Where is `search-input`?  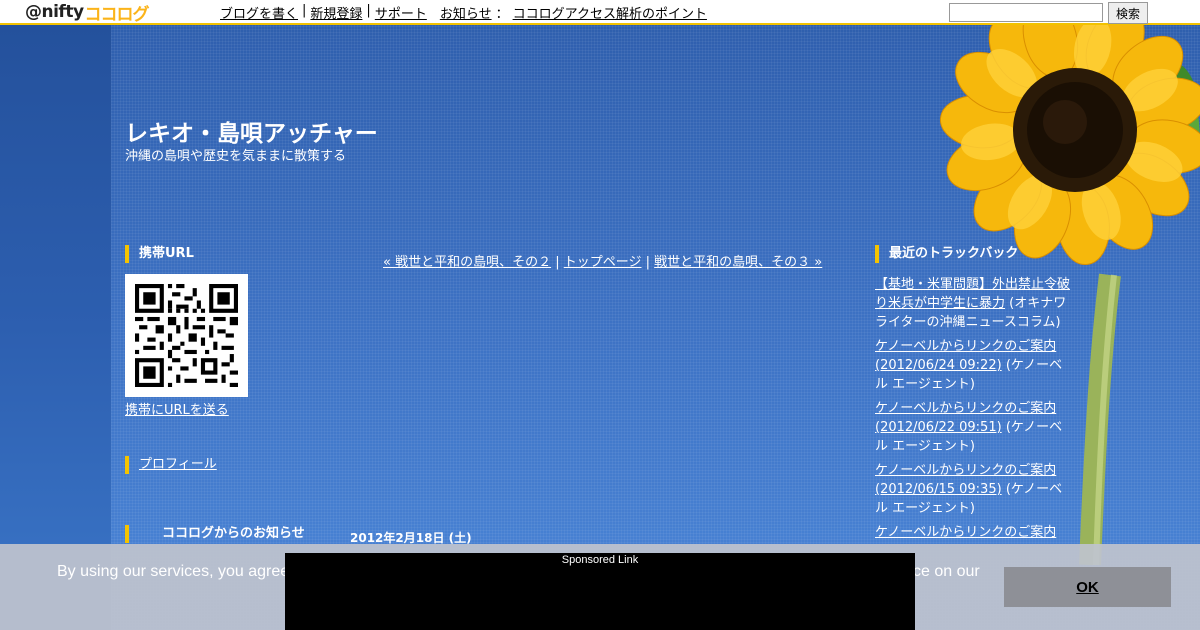
search-input is located at coordinates (1026, 12).